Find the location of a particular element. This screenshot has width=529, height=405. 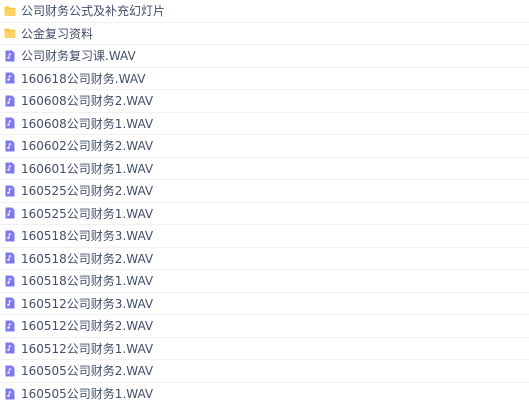

file-name: 160602公司财务2.WAV is located at coordinates (87, 145).